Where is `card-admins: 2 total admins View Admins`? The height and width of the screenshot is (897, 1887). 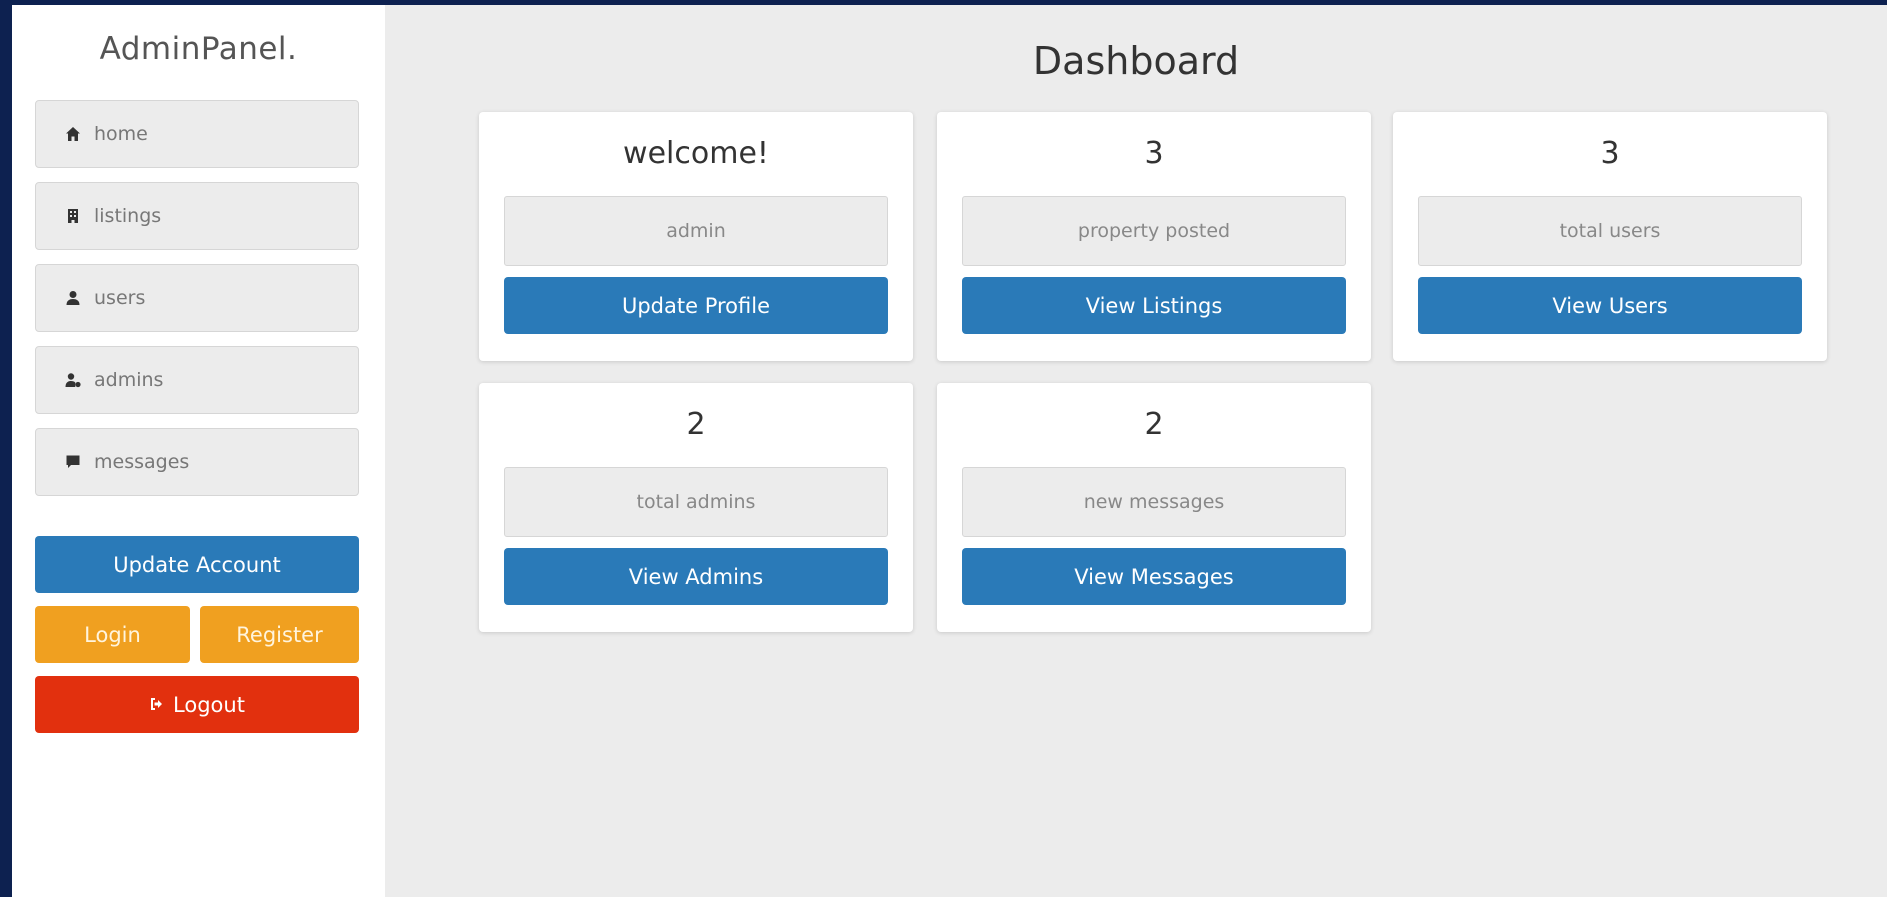 card-admins: 2 total admins View Admins is located at coordinates (696, 507).